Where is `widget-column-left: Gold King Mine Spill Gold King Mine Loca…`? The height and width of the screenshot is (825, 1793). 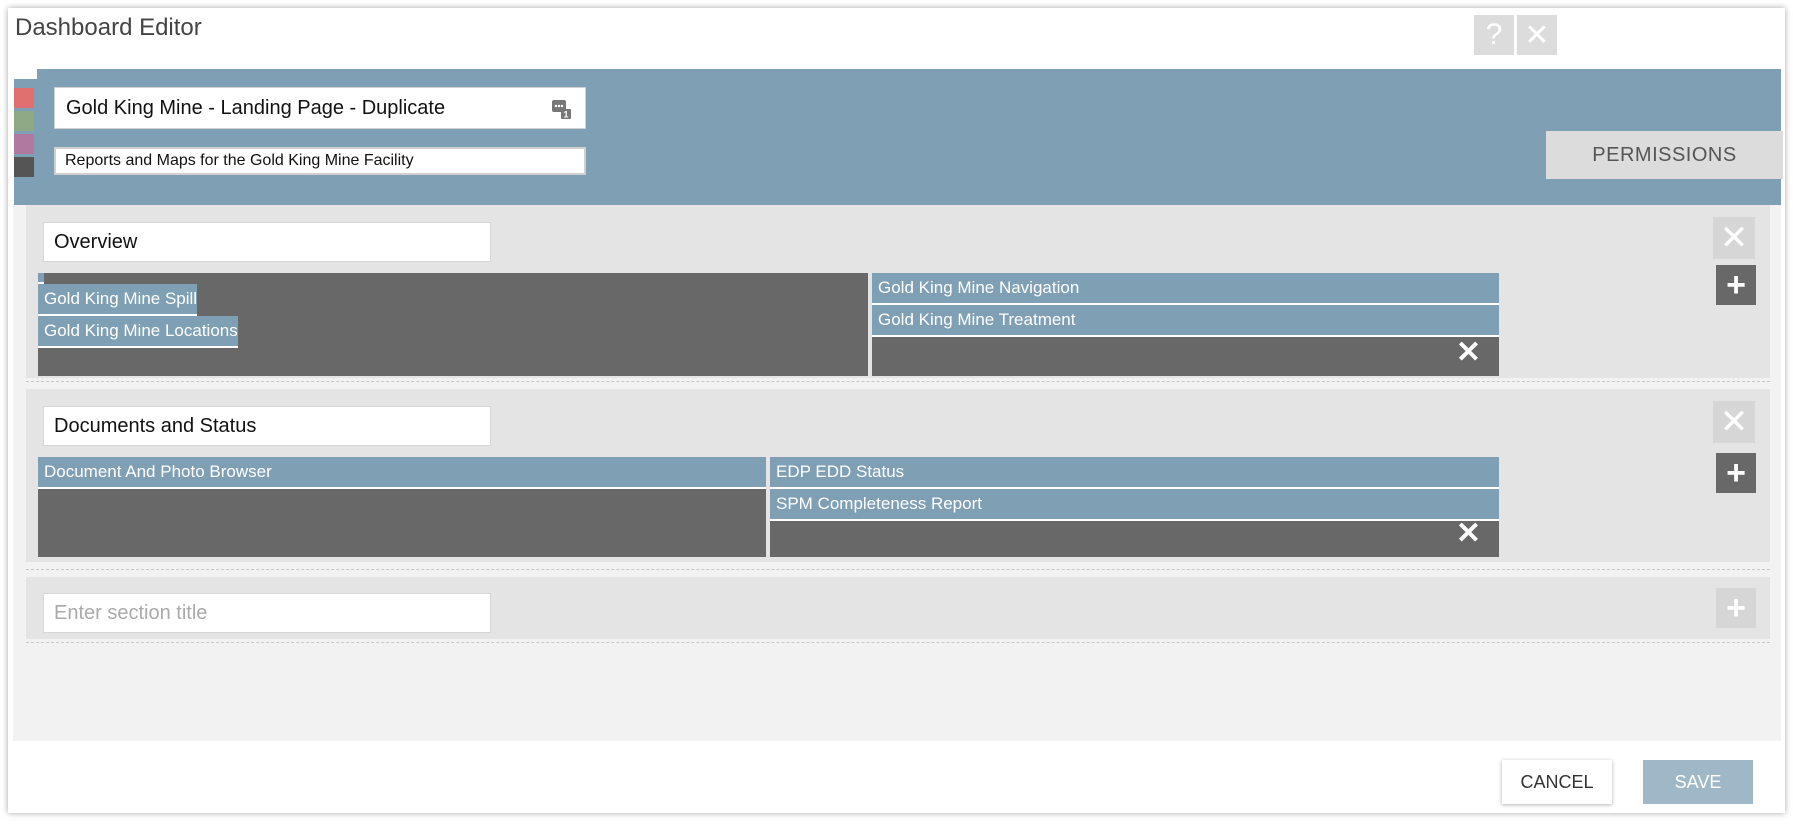
widget-column-left: Gold King Mine Spill Gold King Mine Loca… is located at coordinates (453, 324).